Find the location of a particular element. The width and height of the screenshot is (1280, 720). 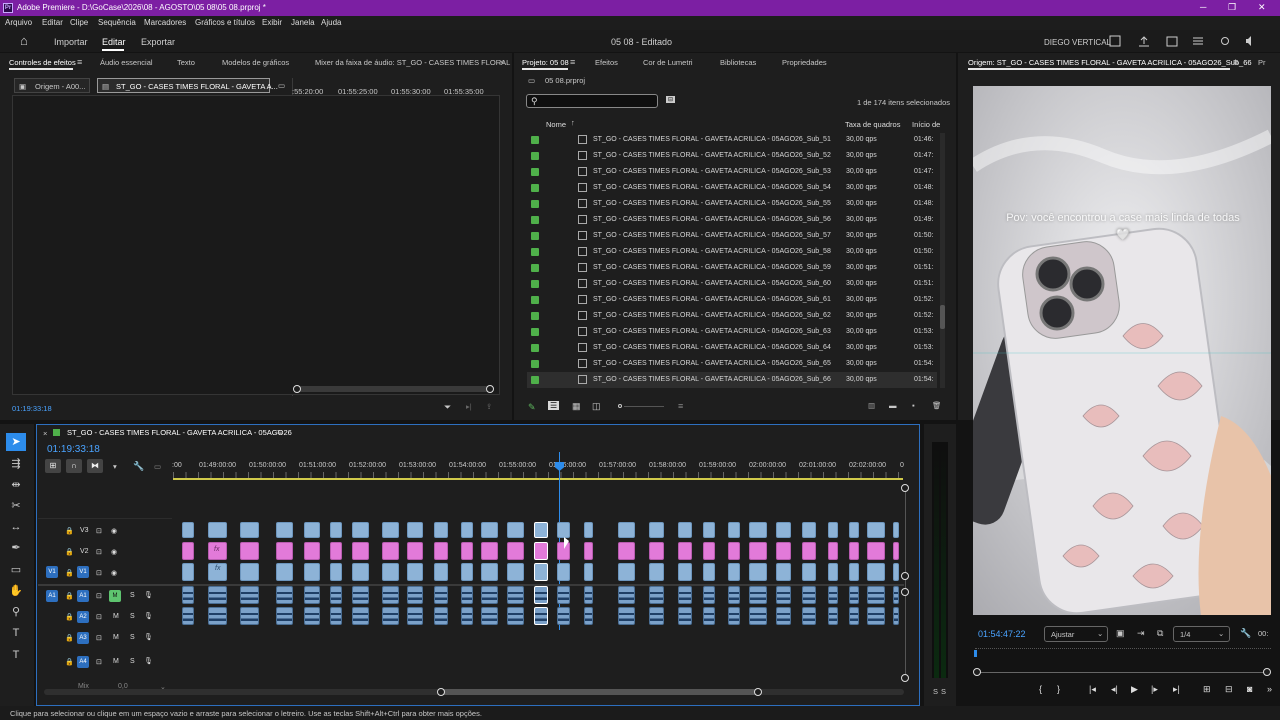

timeline-timecode: 01:19:33:18 is located at coordinates (73, 449).